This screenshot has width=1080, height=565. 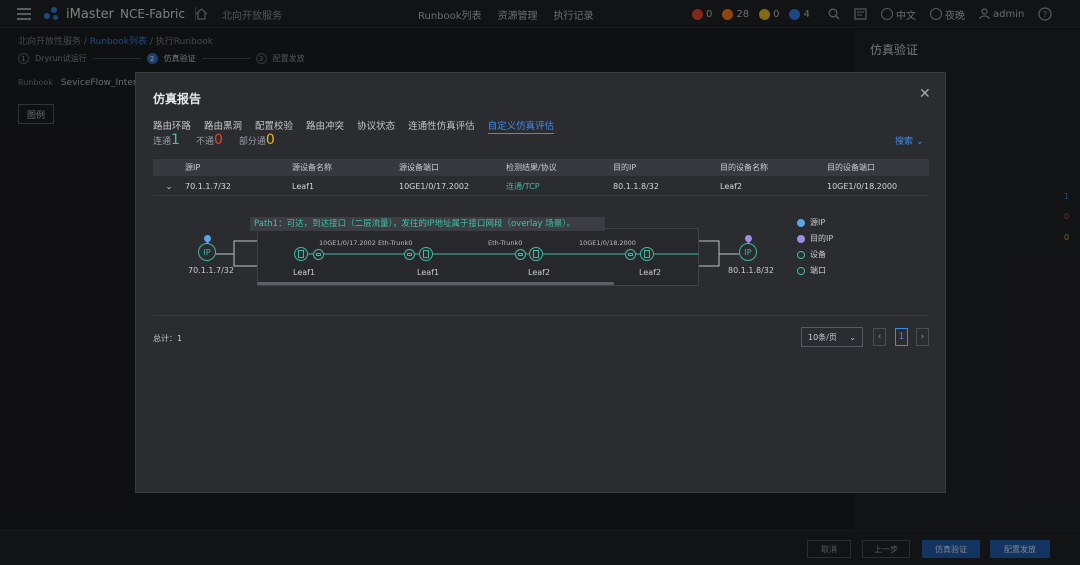 What do you see at coordinates (852, 337) in the screenshot?
I see `chevron-down-icon: ⌄` at bounding box center [852, 337].